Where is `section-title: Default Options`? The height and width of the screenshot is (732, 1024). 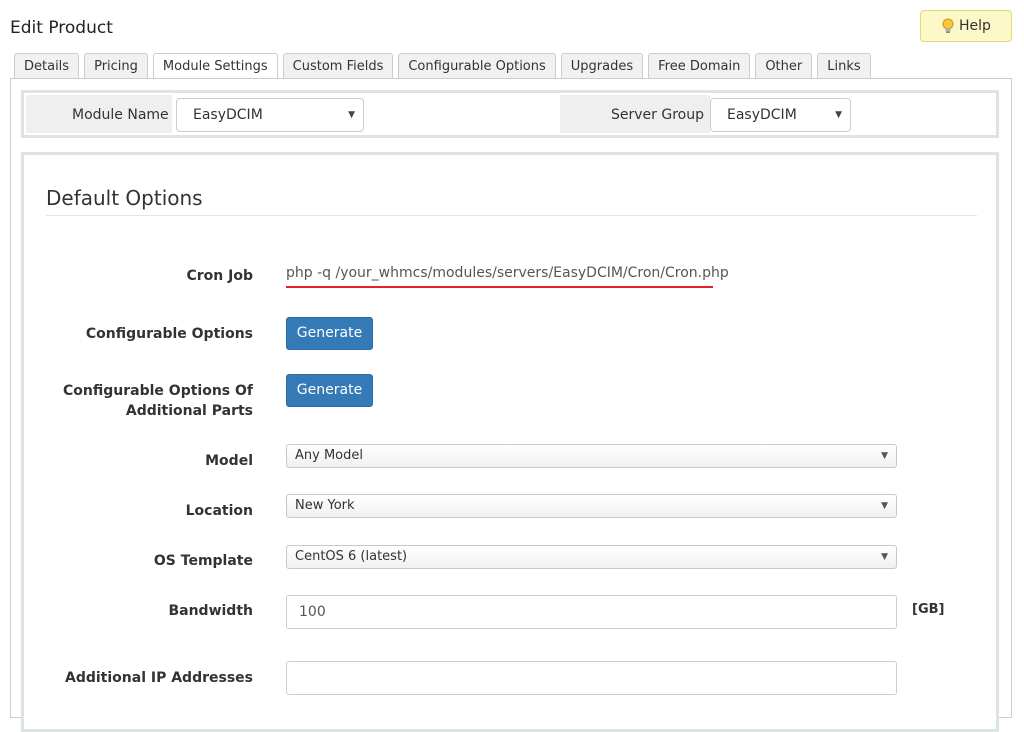
section-title: Default Options is located at coordinates (124, 198).